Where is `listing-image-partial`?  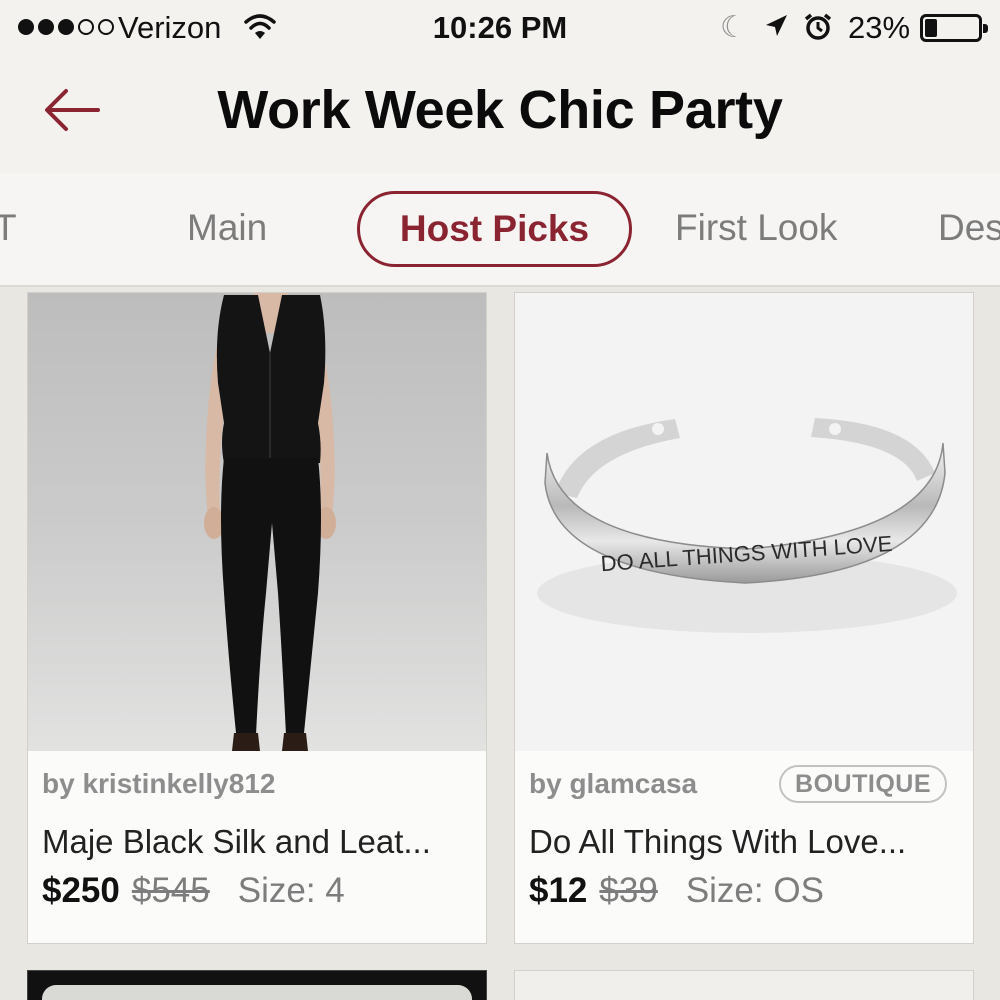
listing-image-partial is located at coordinates (257, 992).